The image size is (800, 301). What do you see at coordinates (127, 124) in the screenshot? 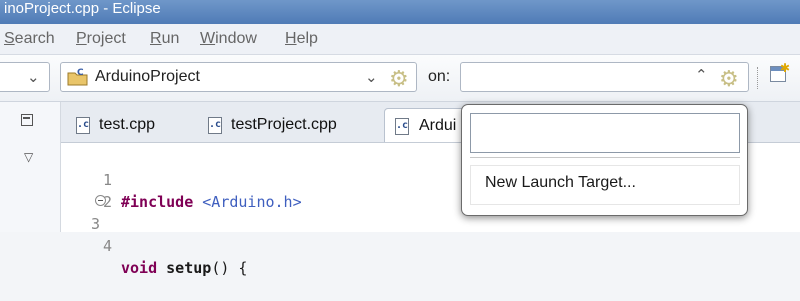
I see `tab-label: test.cpp` at bounding box center [127, 124].